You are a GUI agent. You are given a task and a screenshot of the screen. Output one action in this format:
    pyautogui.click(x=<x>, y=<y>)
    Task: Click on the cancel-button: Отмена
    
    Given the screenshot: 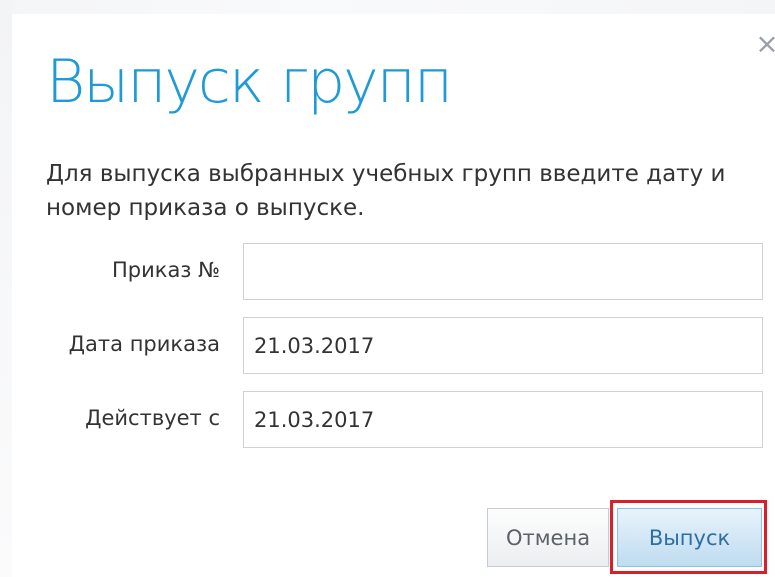 What is the action you would take?
    pyautogui.click(x=548, y=537)
    